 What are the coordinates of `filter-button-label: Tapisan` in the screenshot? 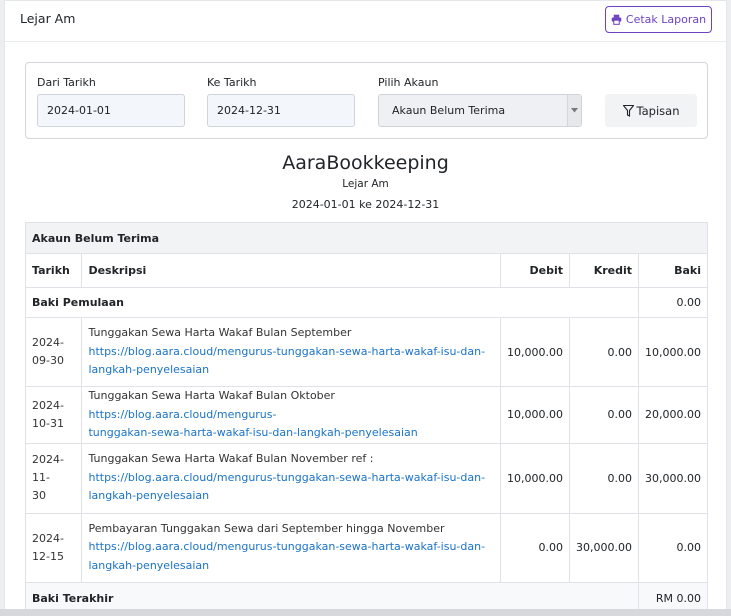 It's located at (658, 110).